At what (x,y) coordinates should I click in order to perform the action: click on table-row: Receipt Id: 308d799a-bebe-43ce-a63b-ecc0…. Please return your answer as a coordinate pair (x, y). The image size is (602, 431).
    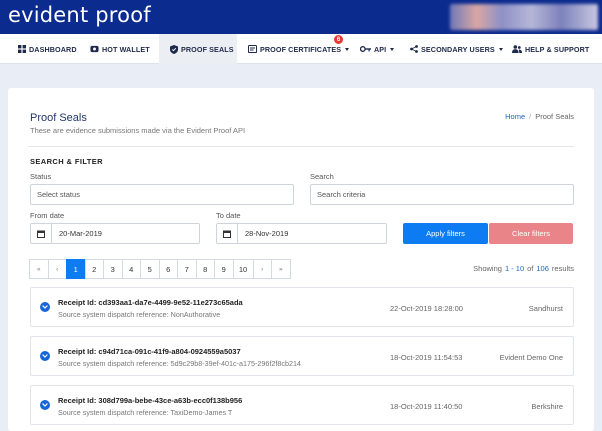
    Looking at the image, I should click on (302, 405).